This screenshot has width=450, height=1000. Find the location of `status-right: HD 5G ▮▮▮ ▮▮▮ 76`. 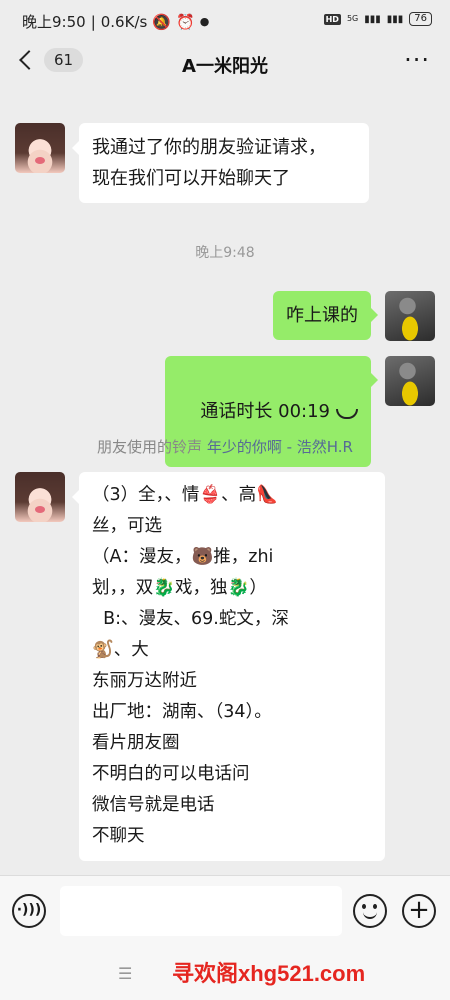

status-right: HD 5G ▮▮▮ ▮▮▮ 76 is located at coordinates (377, 19).